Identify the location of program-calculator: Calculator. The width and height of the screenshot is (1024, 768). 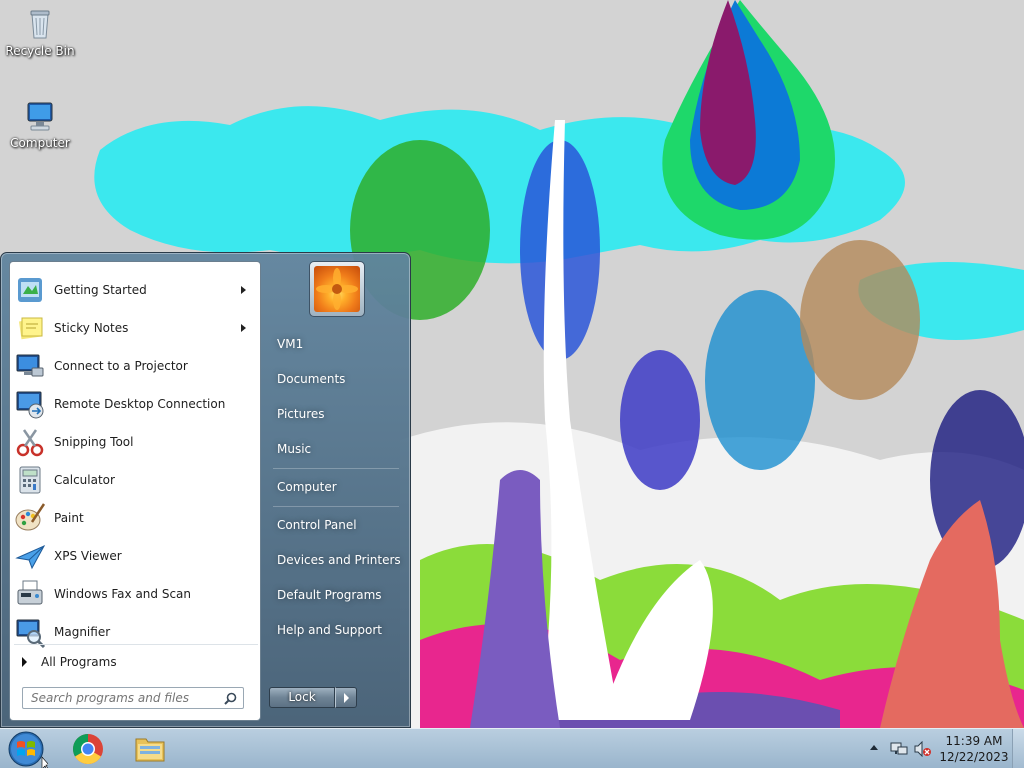
(135, 480).